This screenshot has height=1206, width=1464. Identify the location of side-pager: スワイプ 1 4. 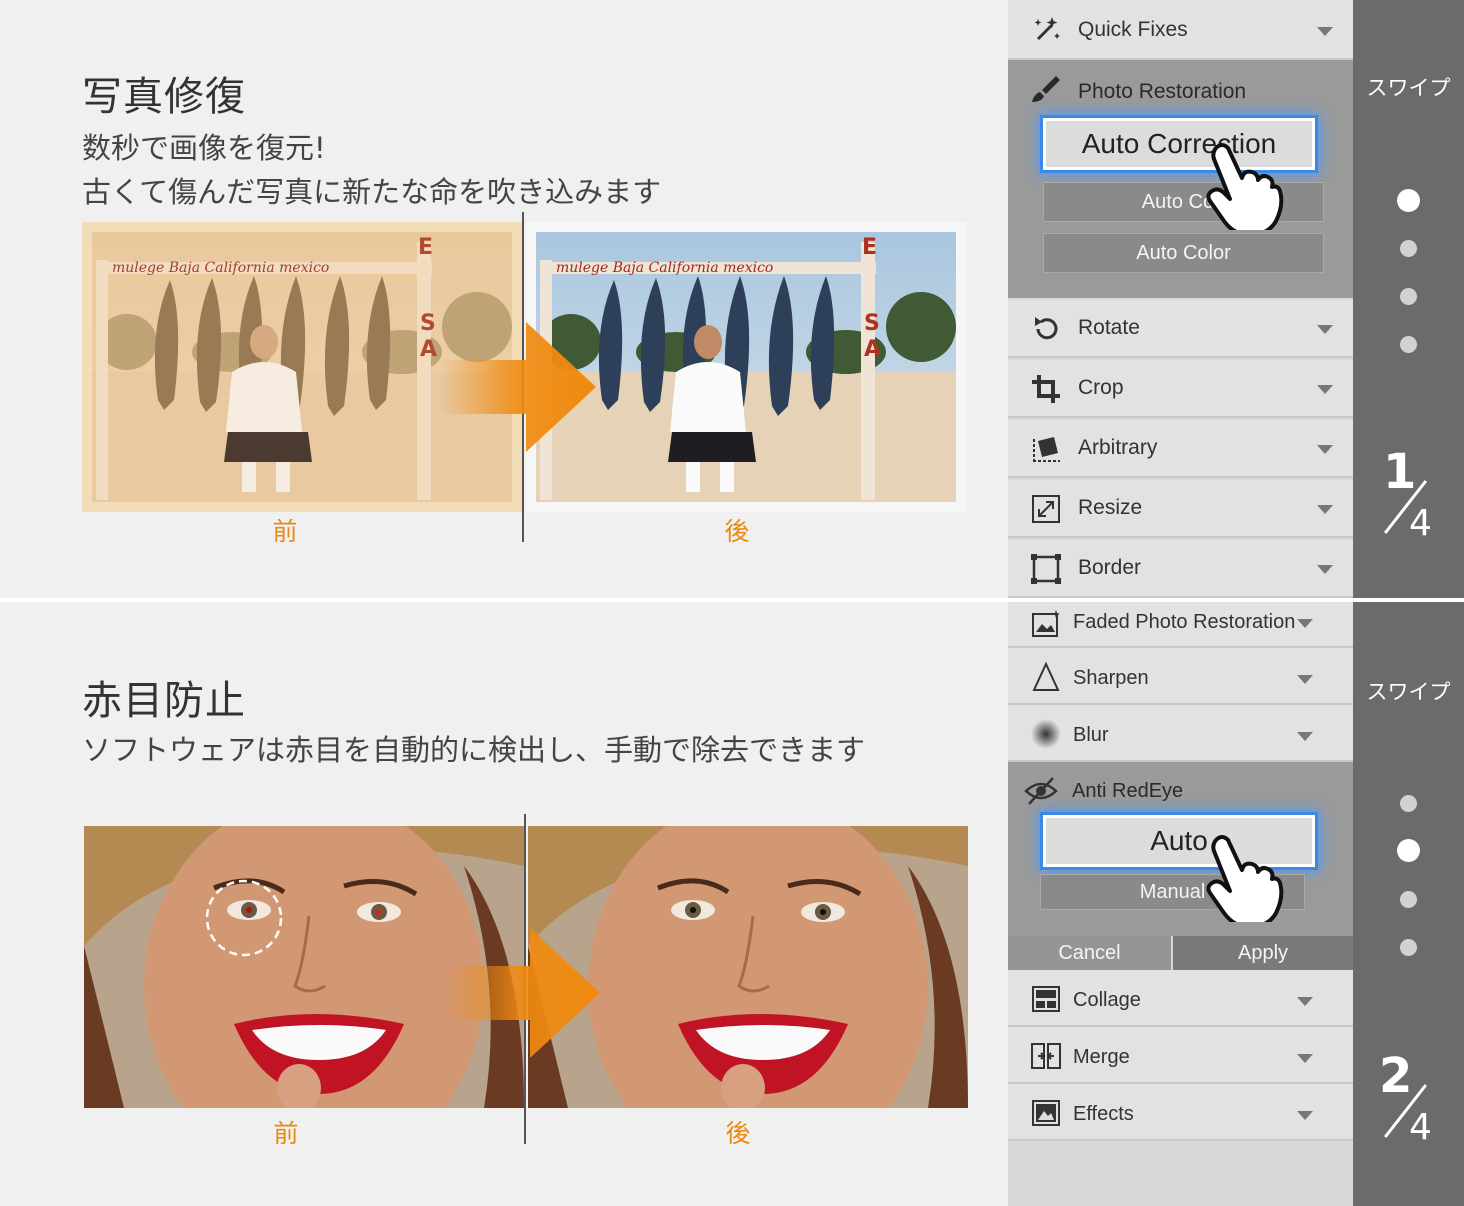
(1408, 299).